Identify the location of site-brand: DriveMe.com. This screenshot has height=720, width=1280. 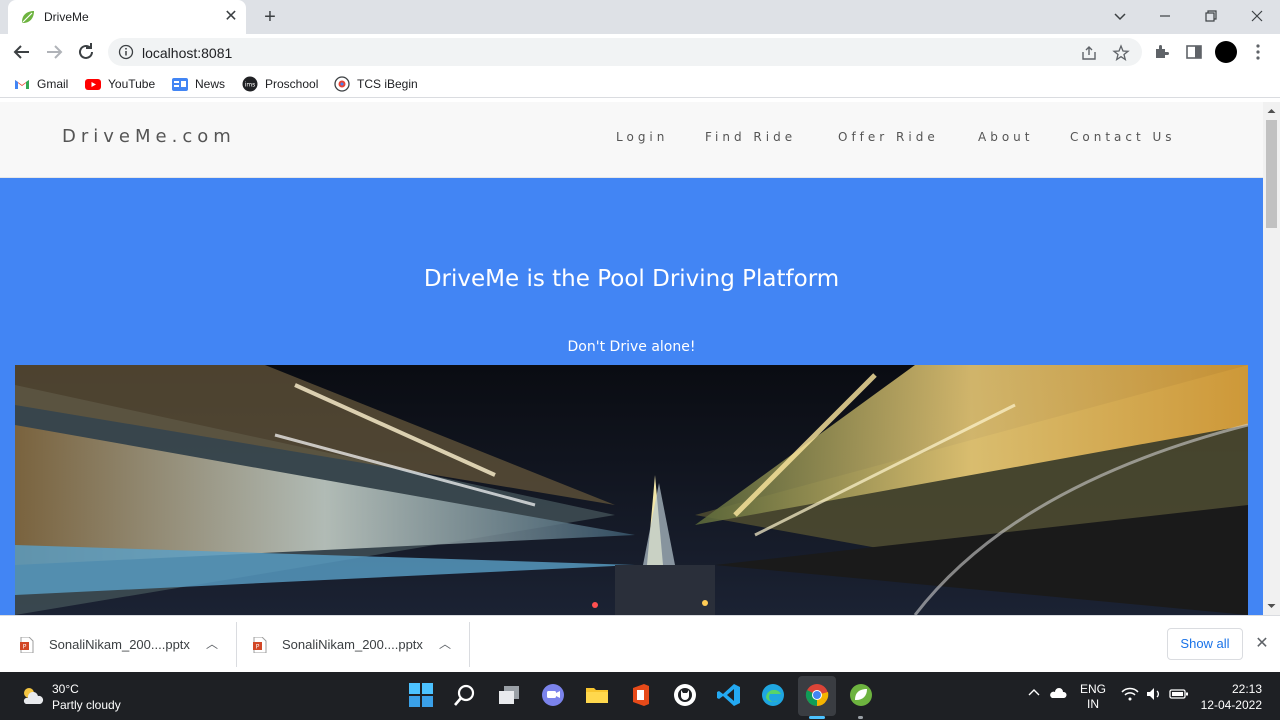
(149, 136).